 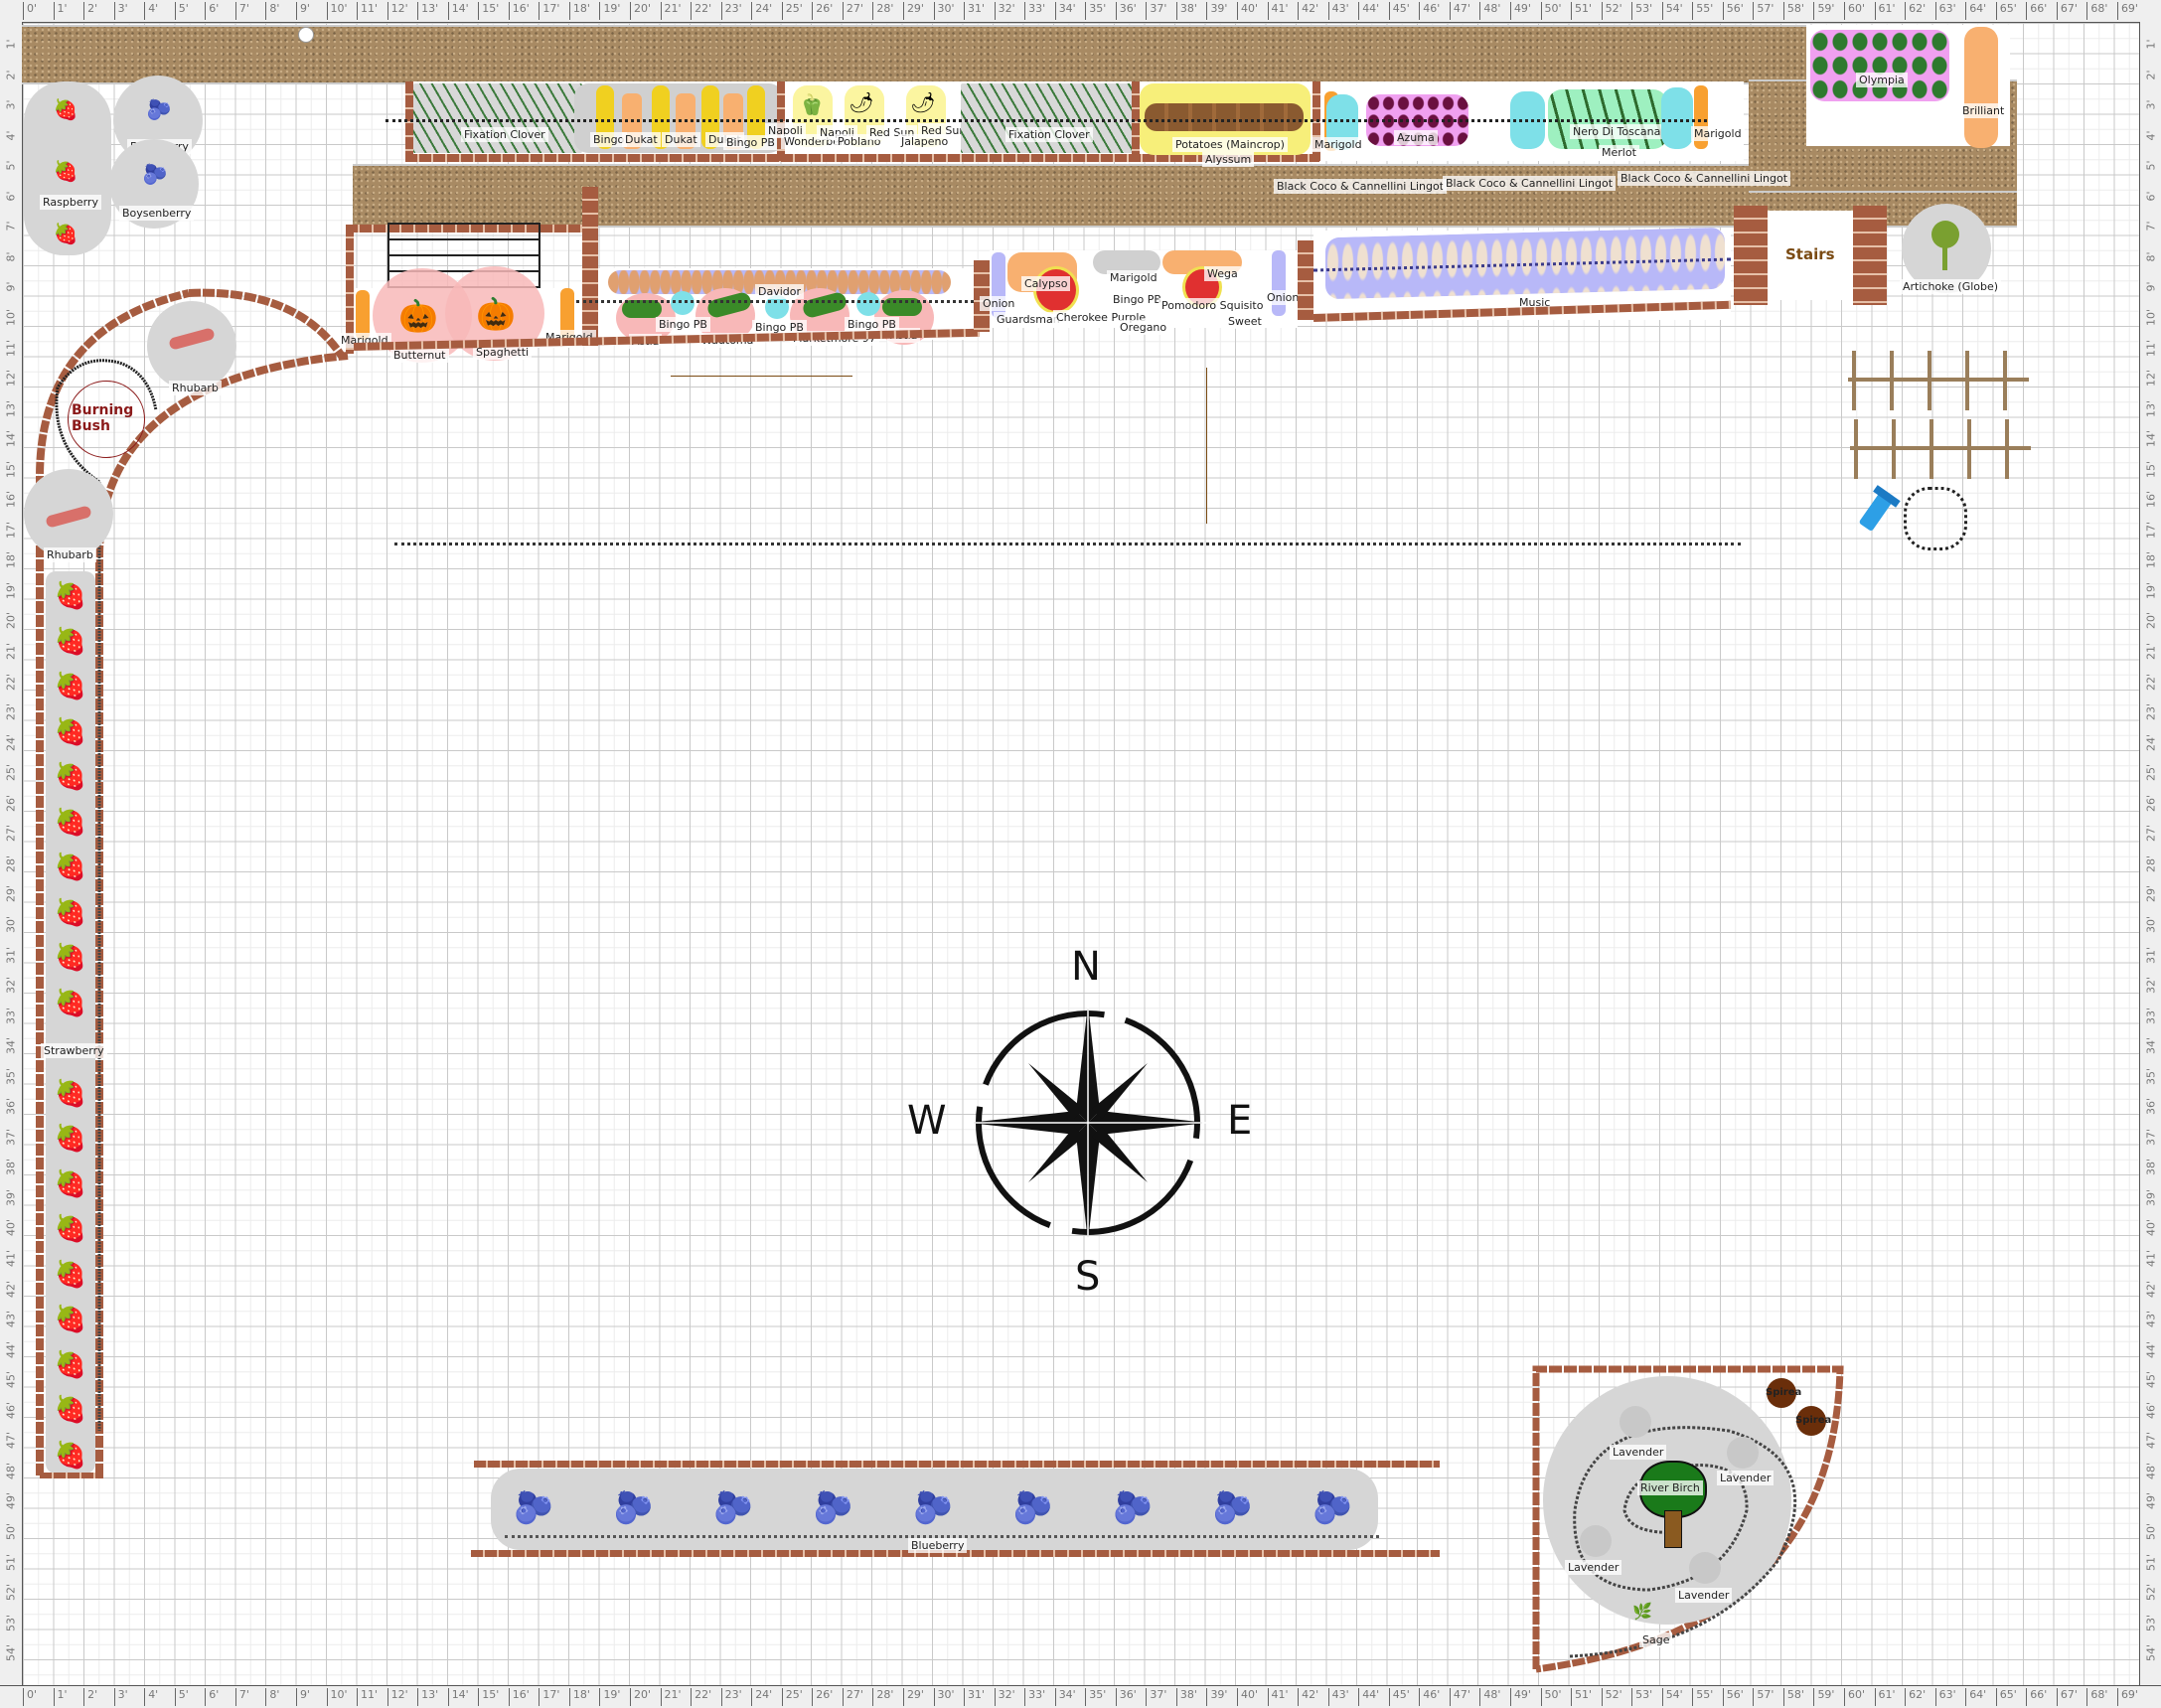 I want to click on hose-nozzle-icon, so click(x=1877, y=511).